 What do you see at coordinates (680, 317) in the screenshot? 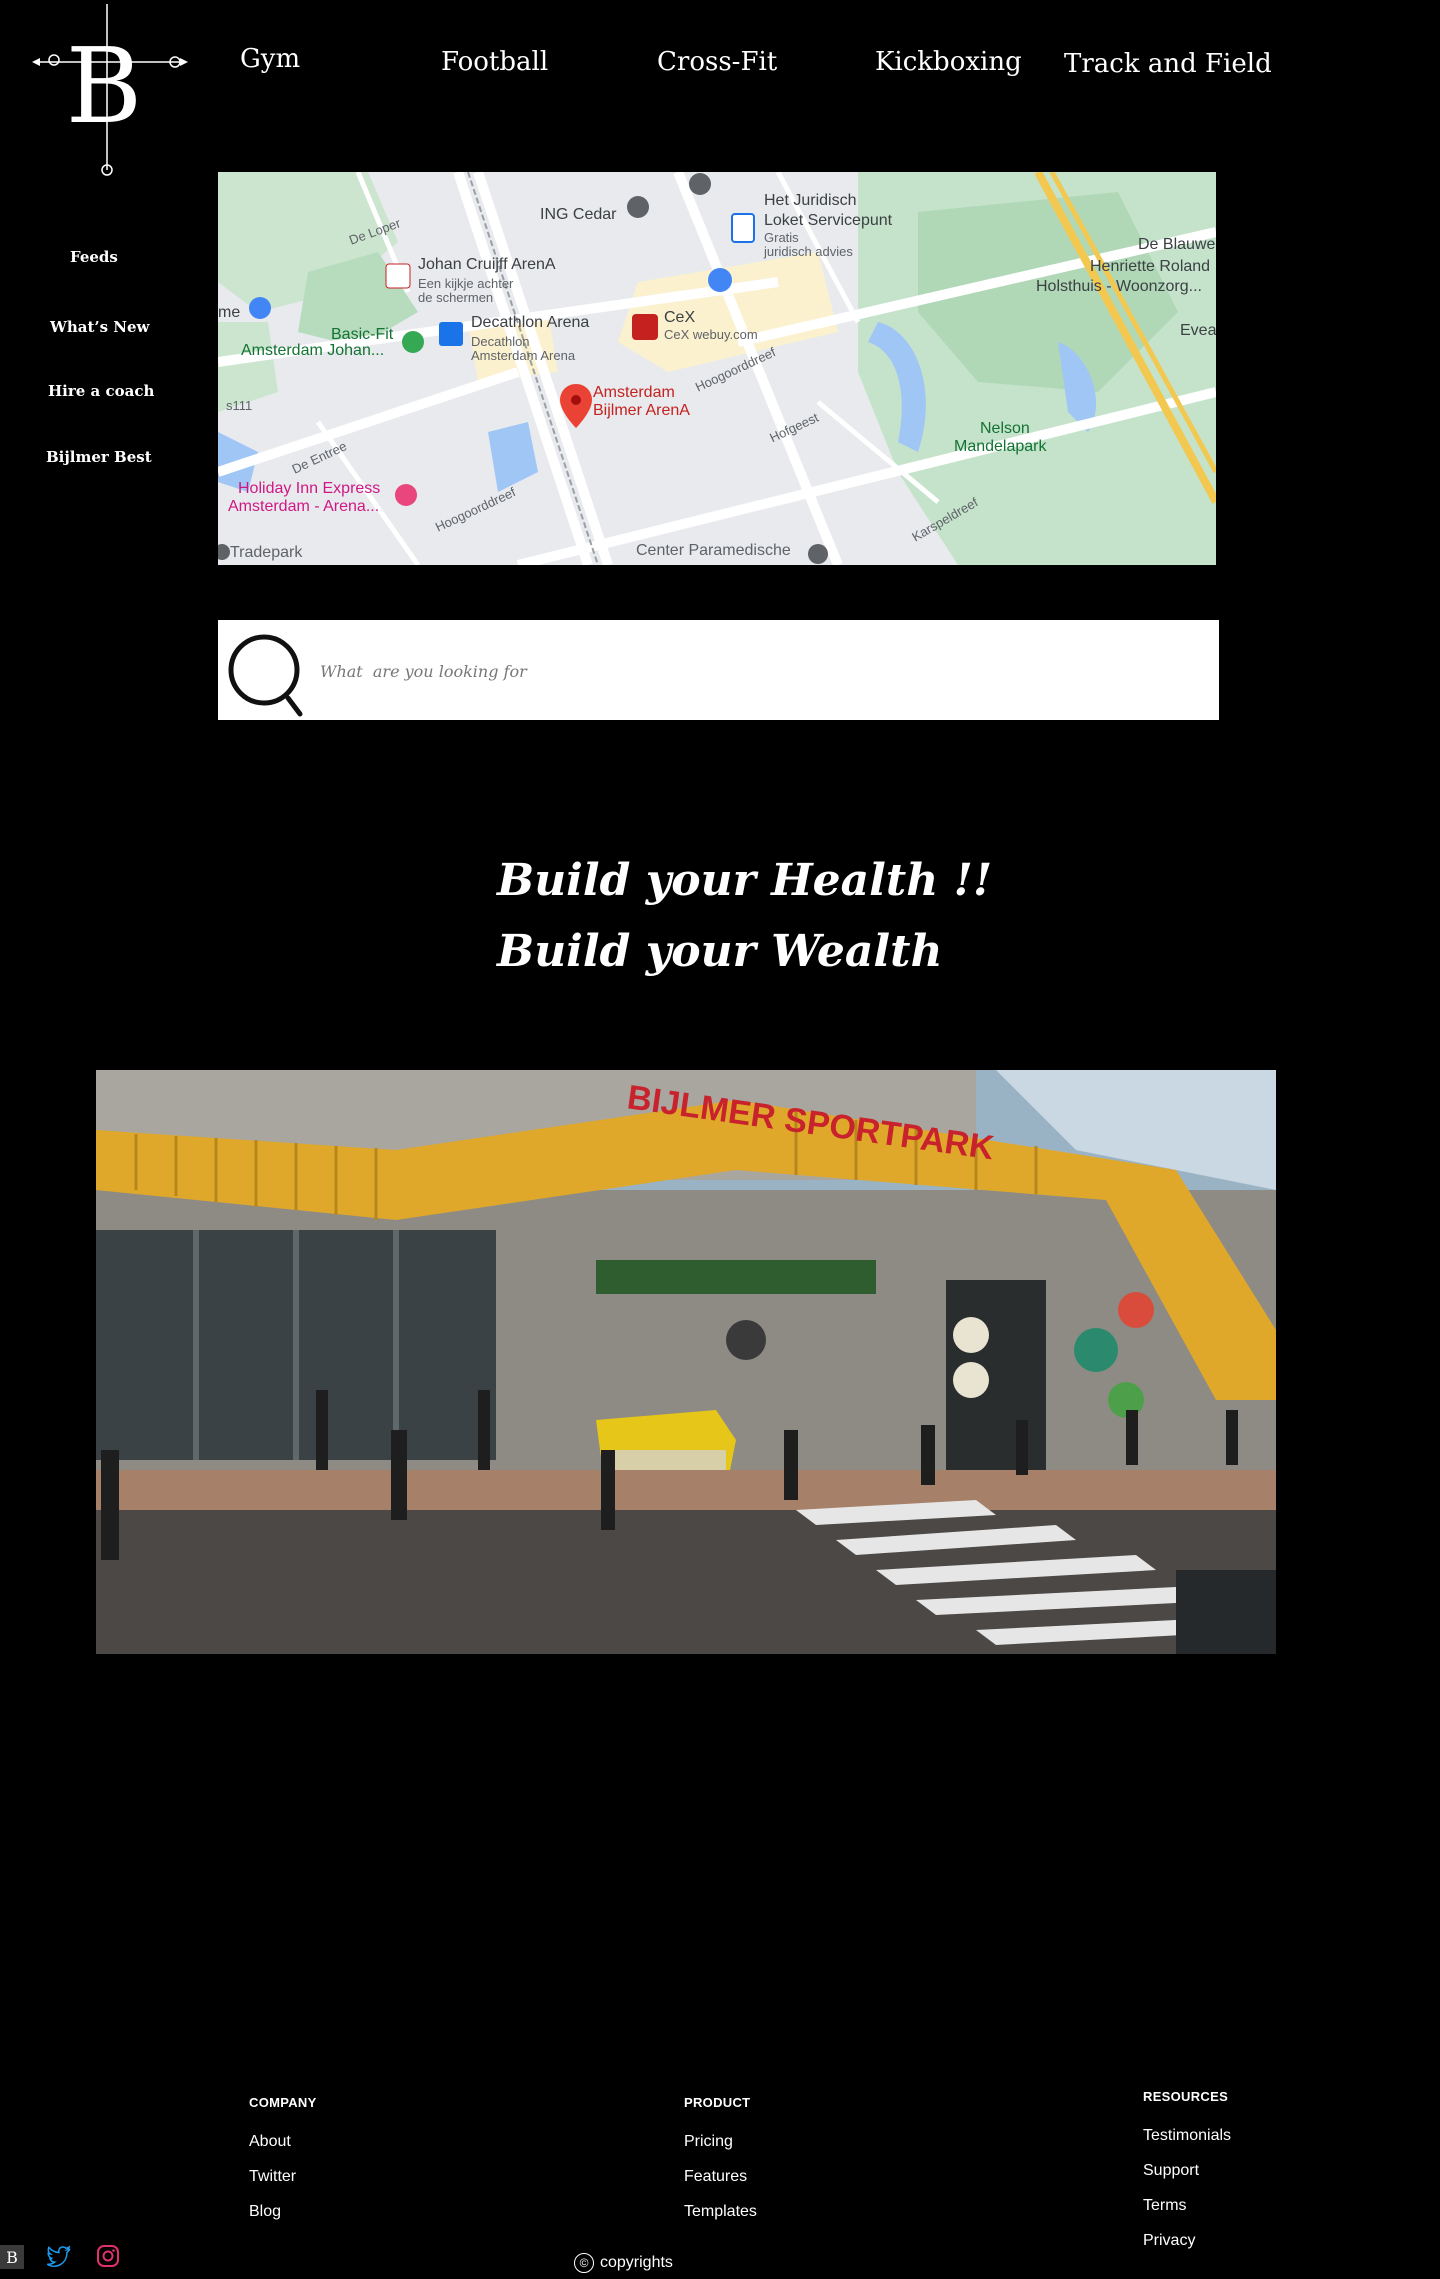
I see `map-label: CeX` at bounding box center [680, 317].